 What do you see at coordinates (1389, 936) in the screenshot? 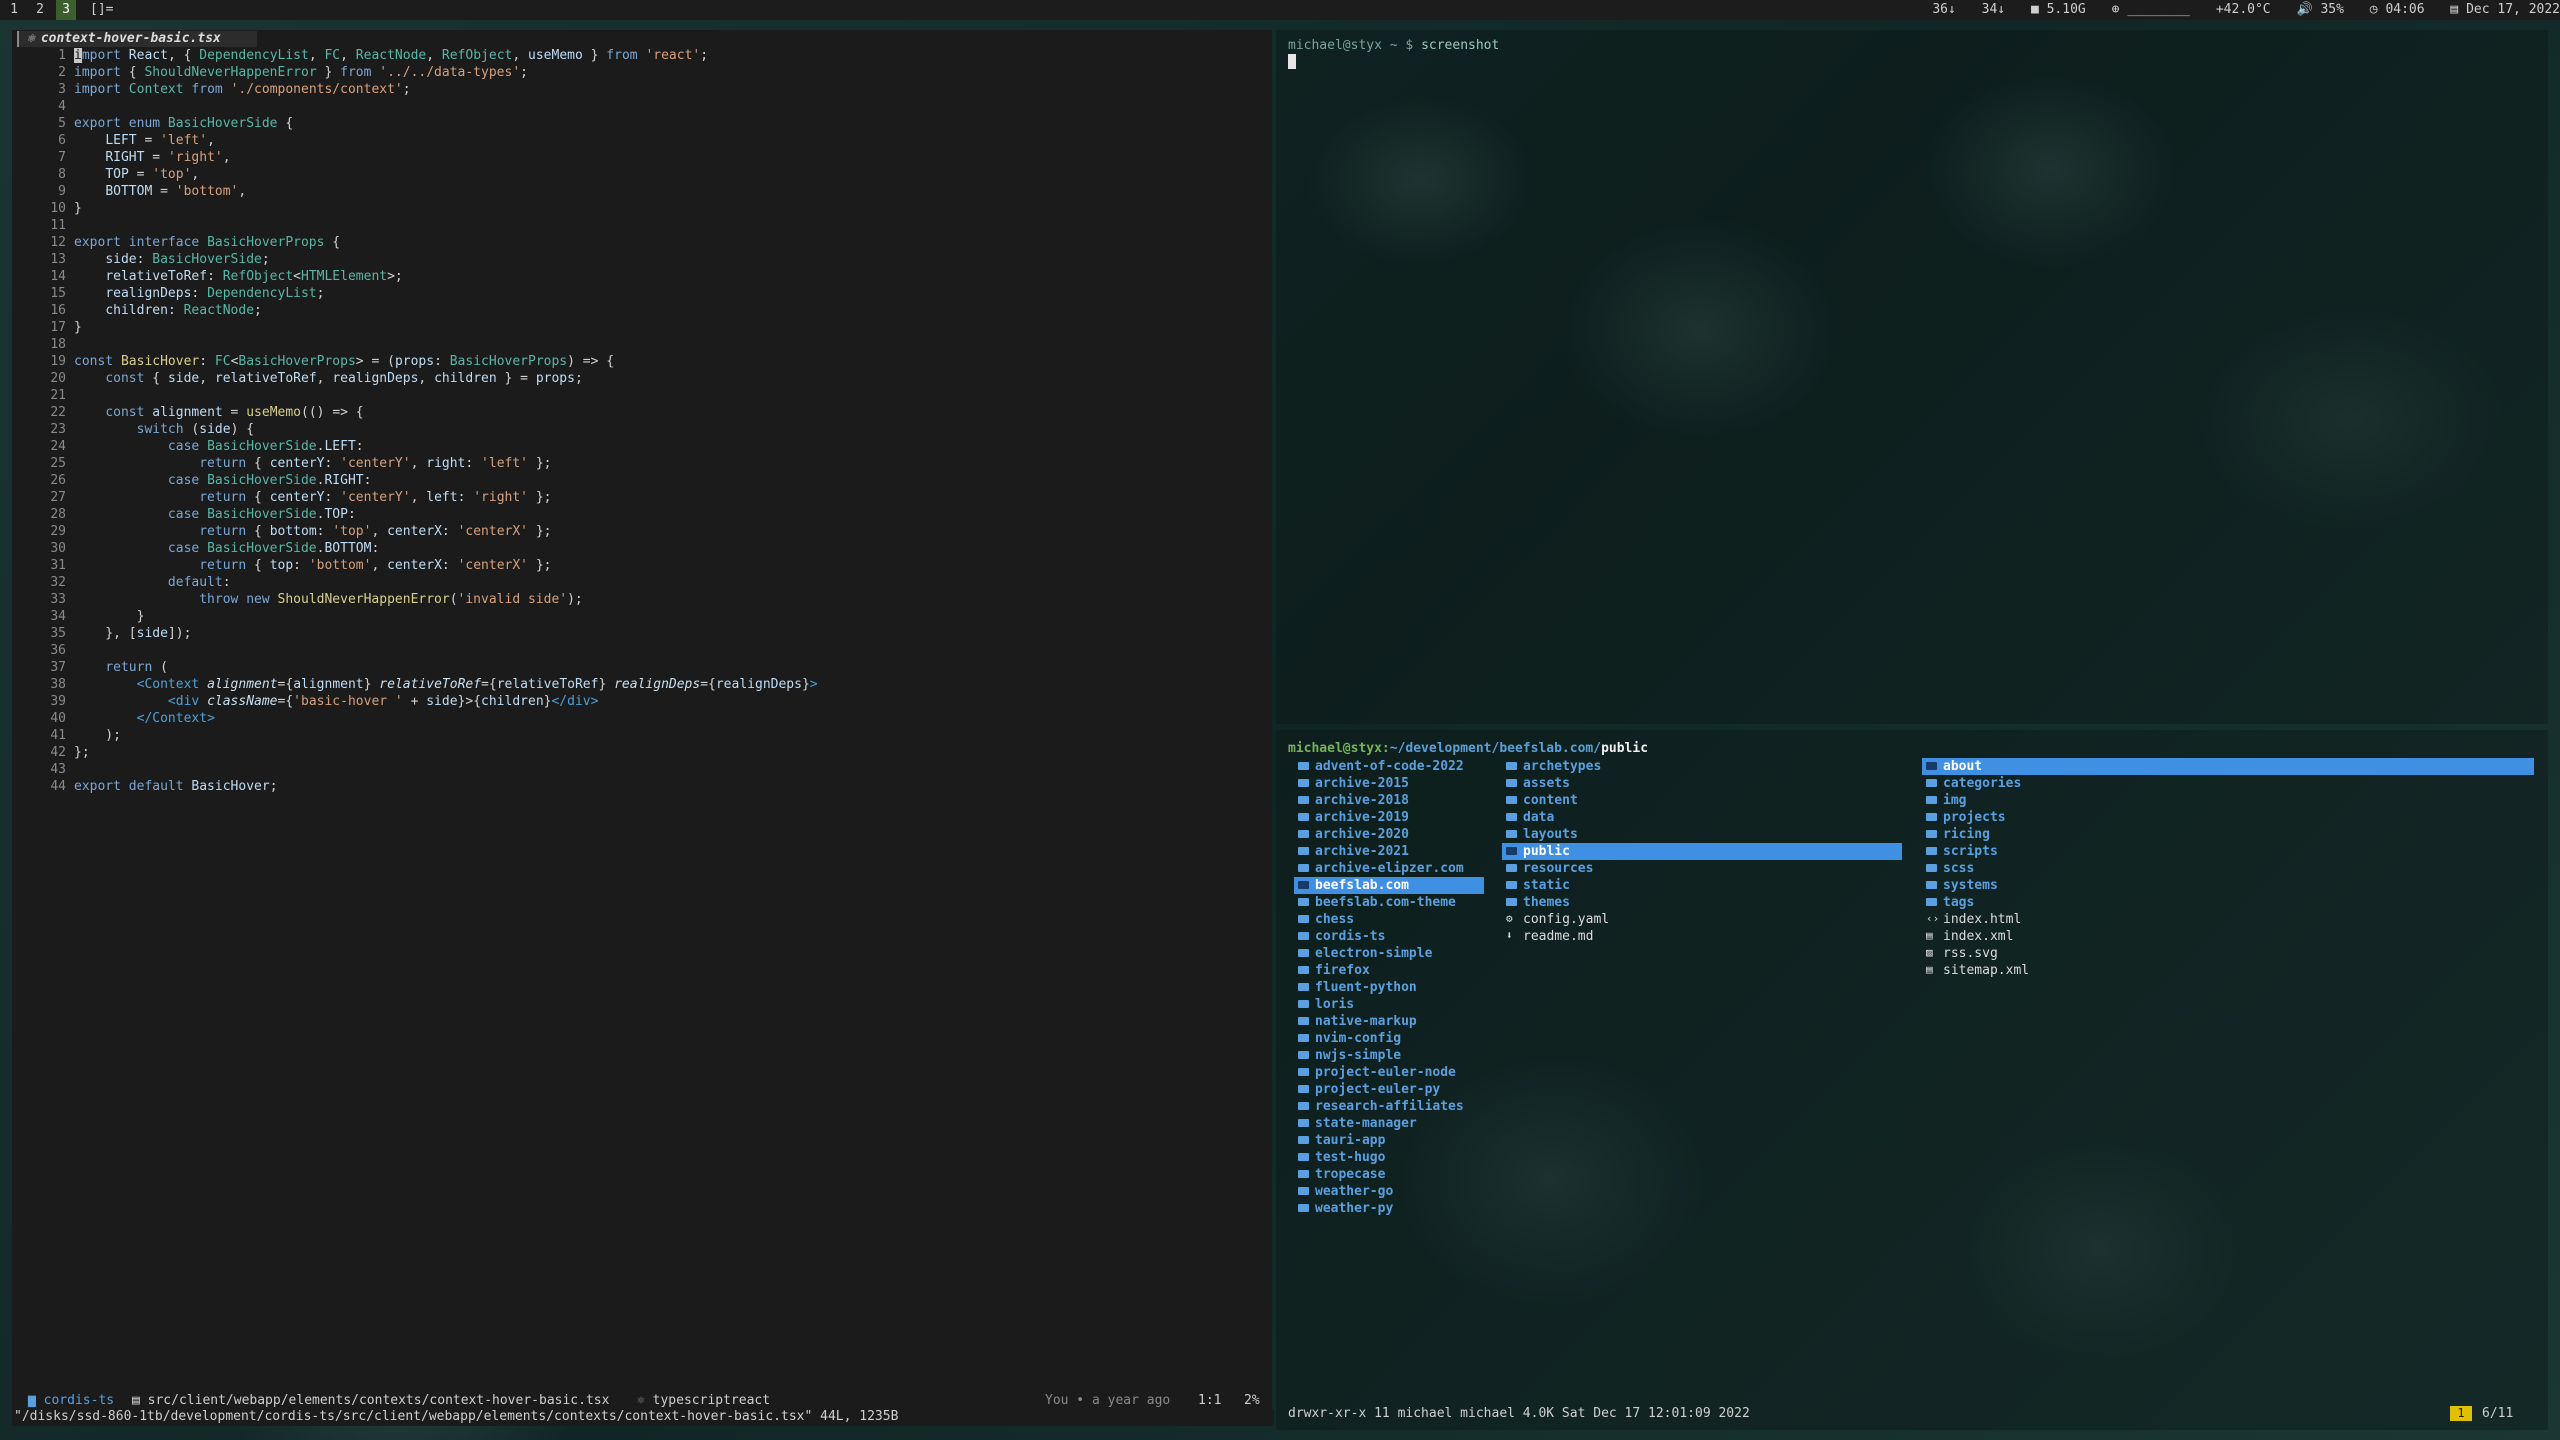
I see `folder-item: cordis-ts` at bounding box center [1389, 936].